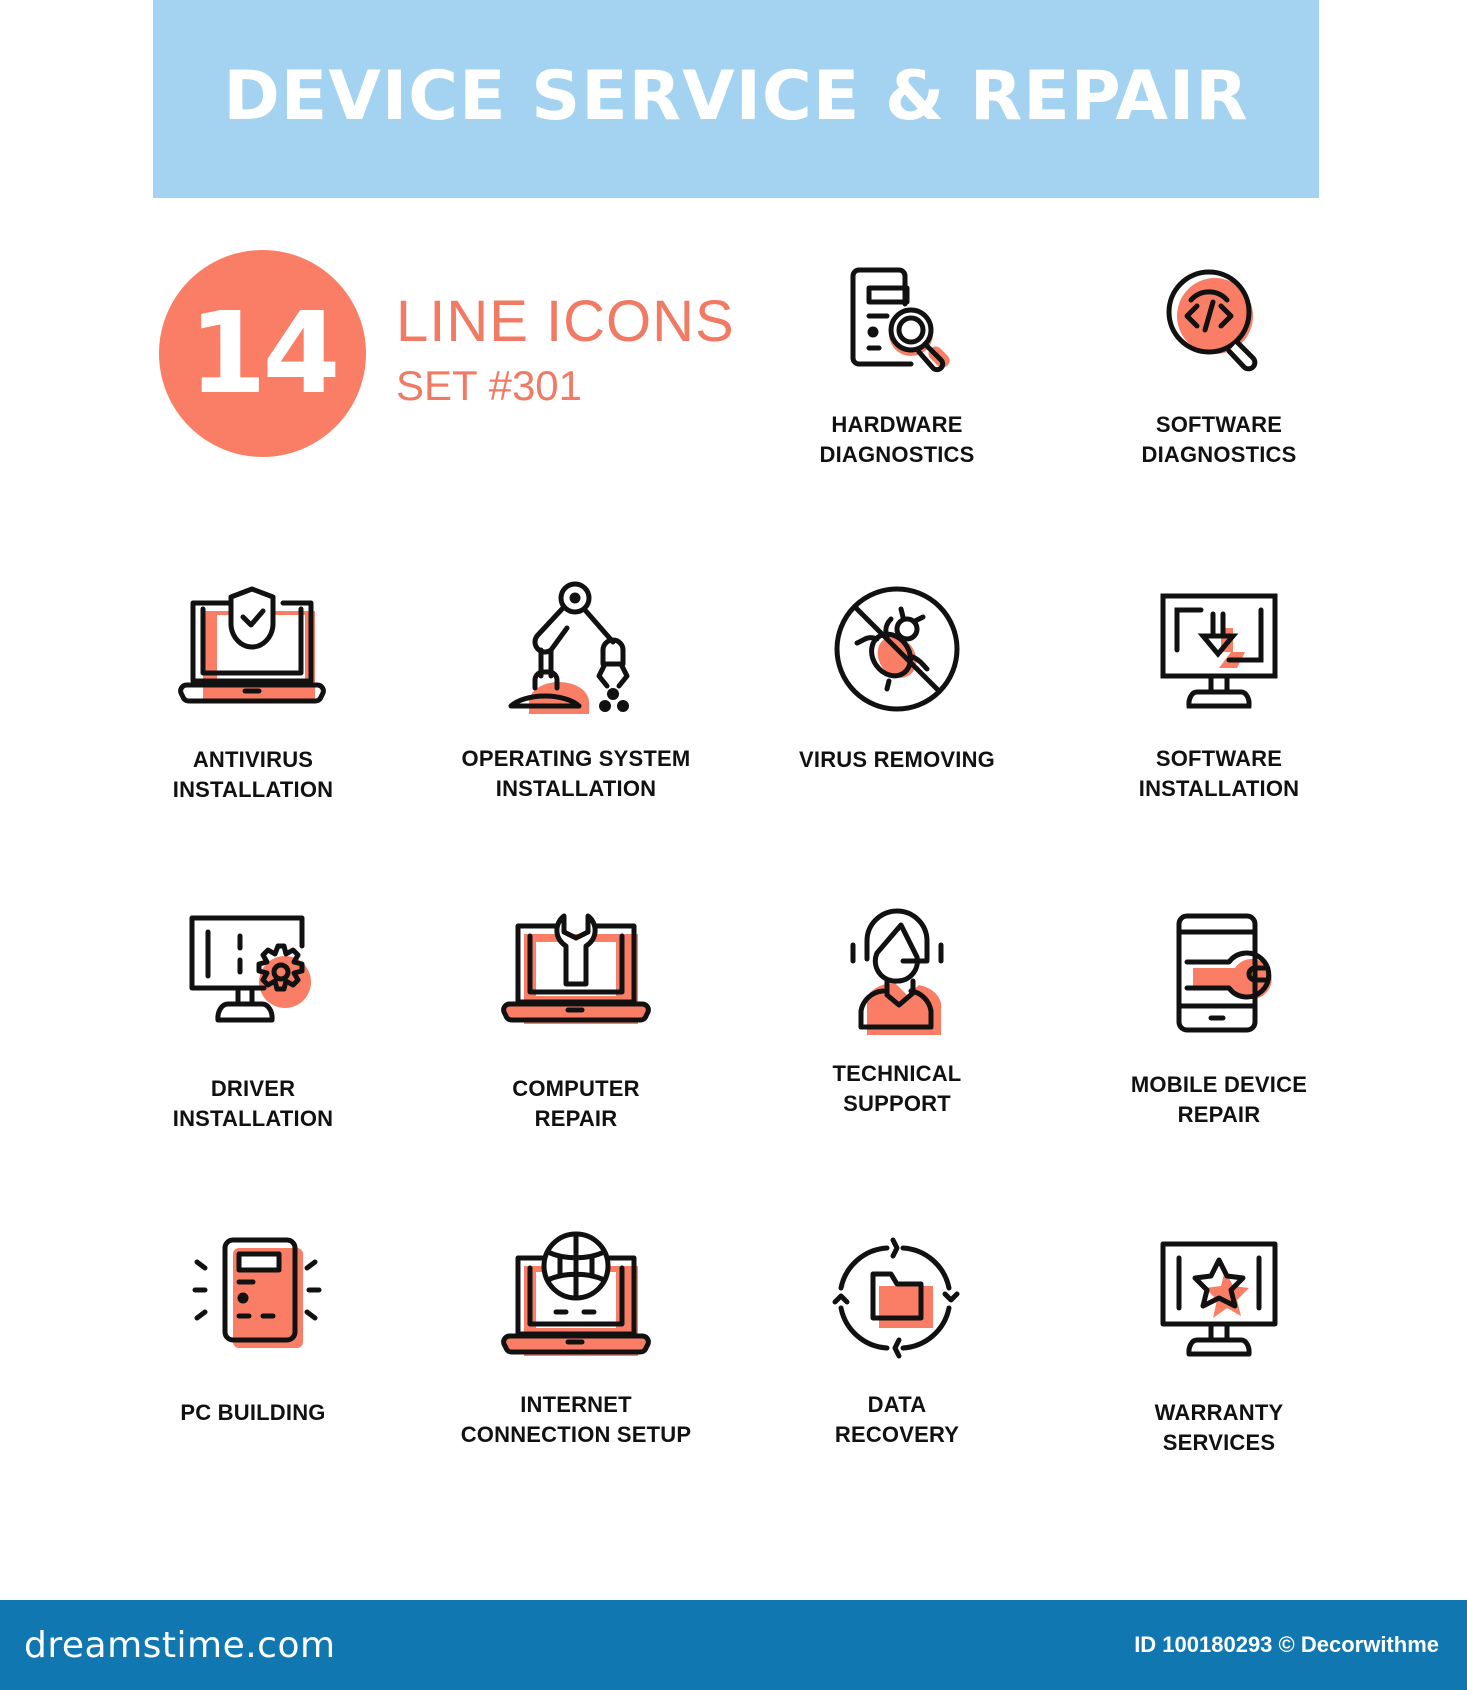 This screenshot has width=1467, height=1690. Describe the element at coordinates (897, 971) in the screenshot. I see `technical-support-icon` at that location.